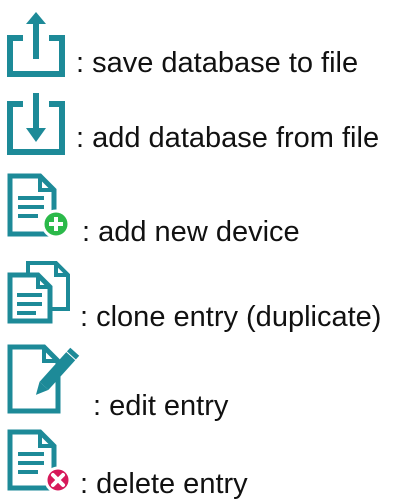 This screenshot has height=500, width=412. I want to click on duplicate-documents-icon, so click(38, 292).